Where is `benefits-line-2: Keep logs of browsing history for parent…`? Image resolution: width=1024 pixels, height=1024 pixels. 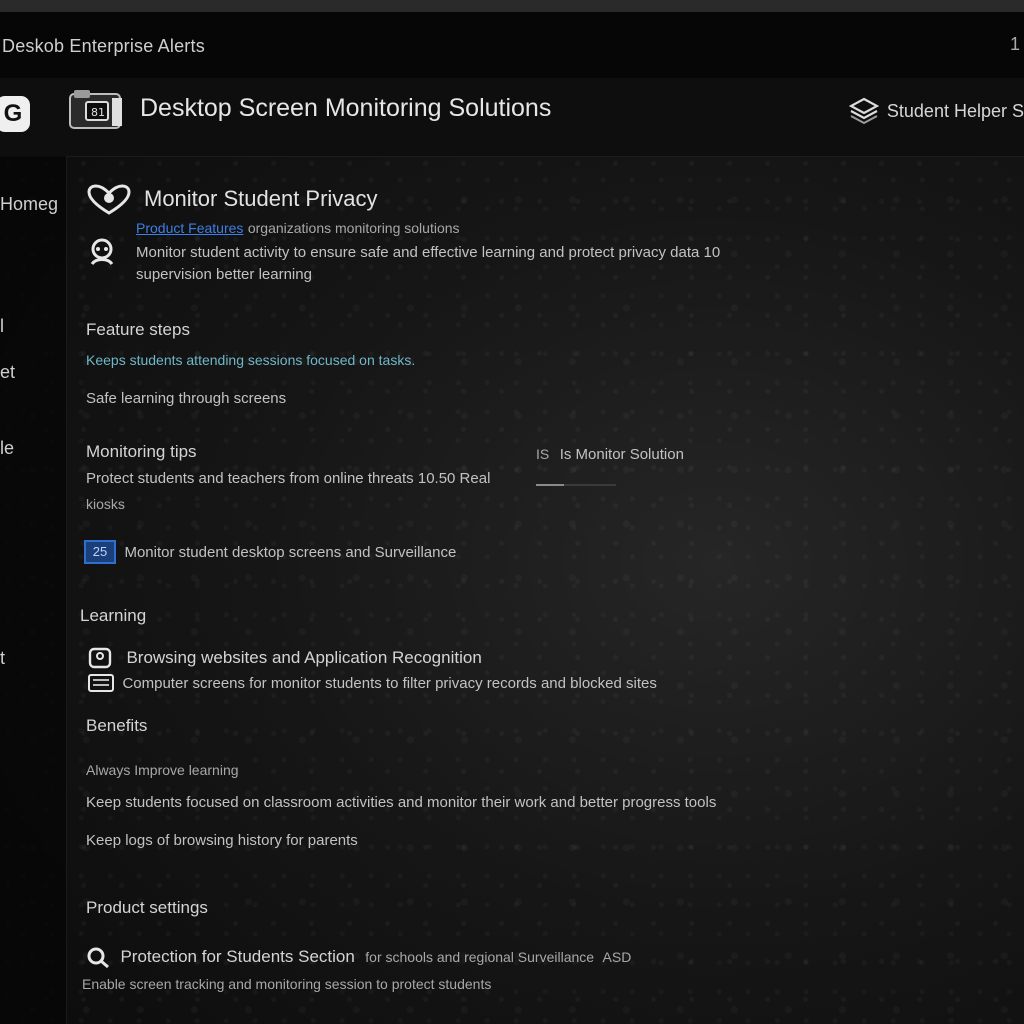 benefits-line-2: Keep logs of browsing history for parent… is located at coordinates (222, 840).